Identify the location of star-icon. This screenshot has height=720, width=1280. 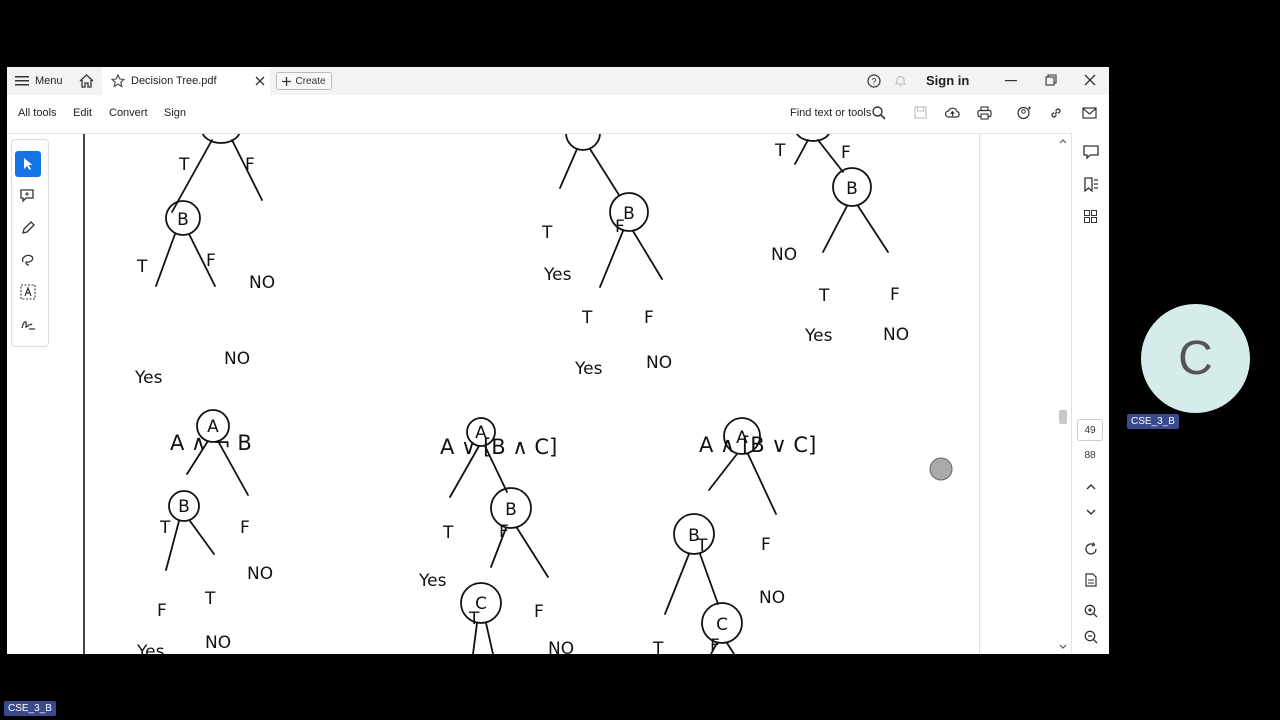
(118, 81).